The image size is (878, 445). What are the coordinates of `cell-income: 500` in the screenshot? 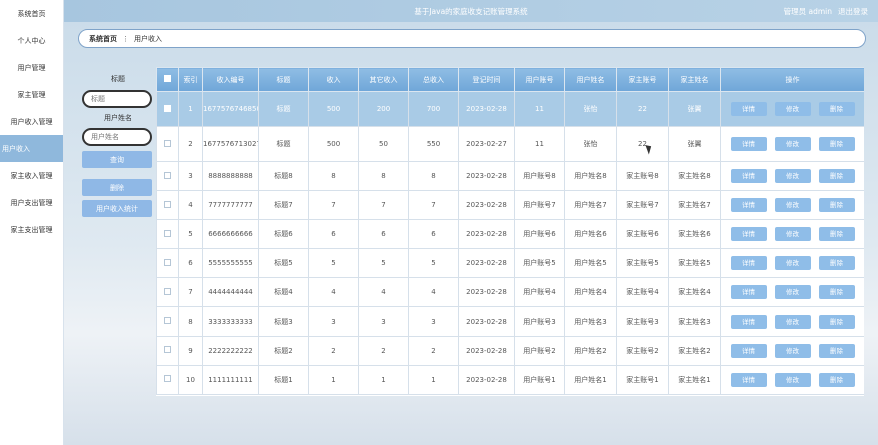 It's located at (333, 109).